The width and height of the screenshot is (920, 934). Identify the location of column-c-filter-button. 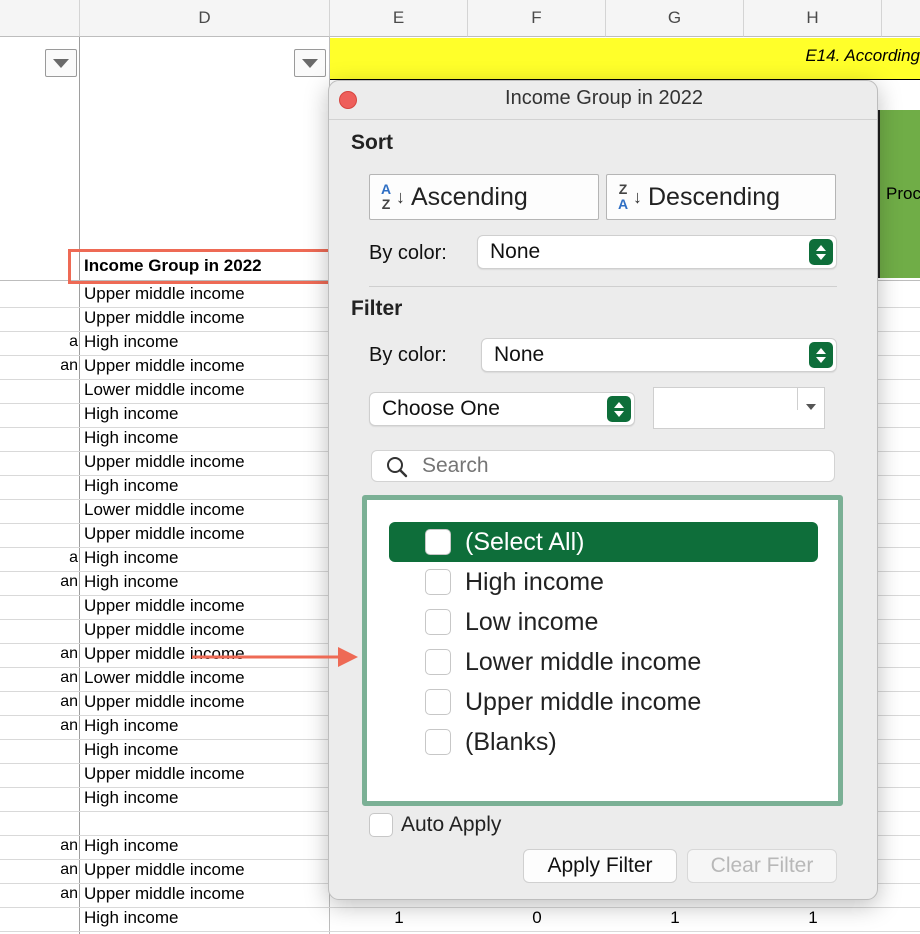
(61, 63).